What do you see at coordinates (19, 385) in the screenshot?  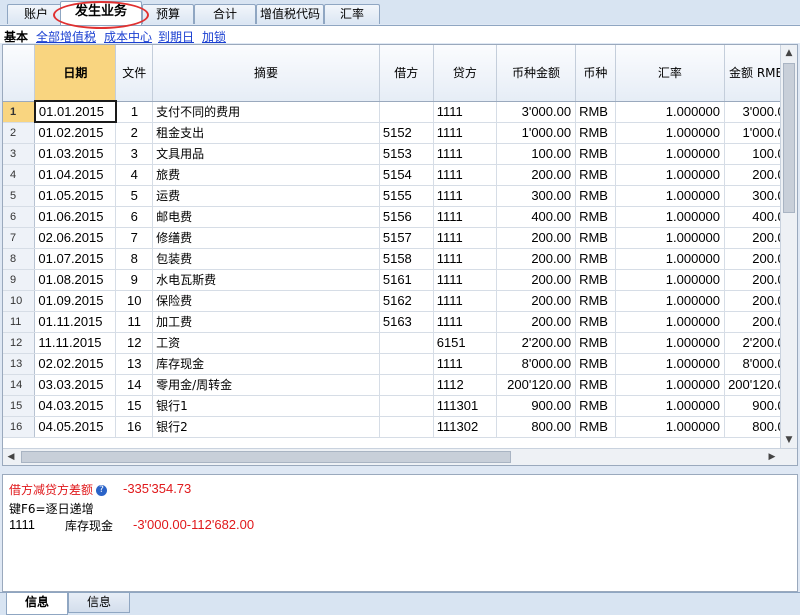 I see `row-number: 14` at bounding box center [19, 385].